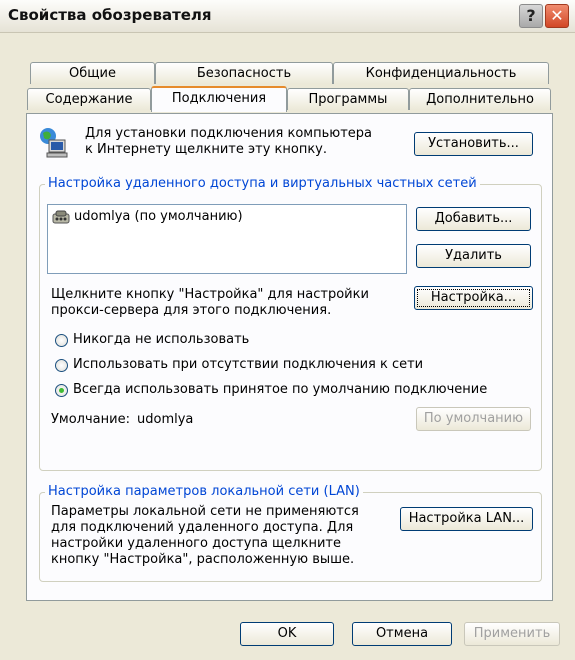 The image size is (575, 660). Describe the element at coordinates (206, 149) in the screenshot. I see `setup-text-line2: к Интернету щелкните эту кнопку.` at that location.